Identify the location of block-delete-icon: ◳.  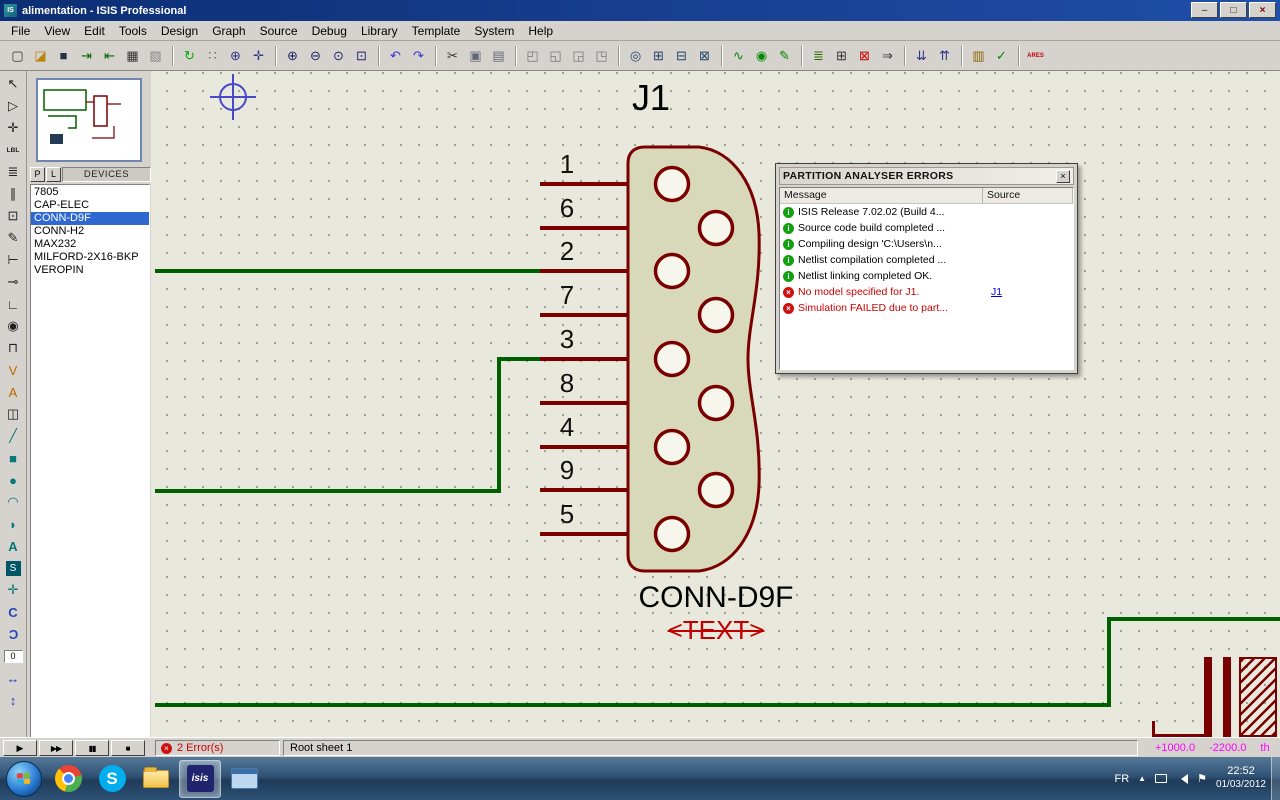
(601, 55).